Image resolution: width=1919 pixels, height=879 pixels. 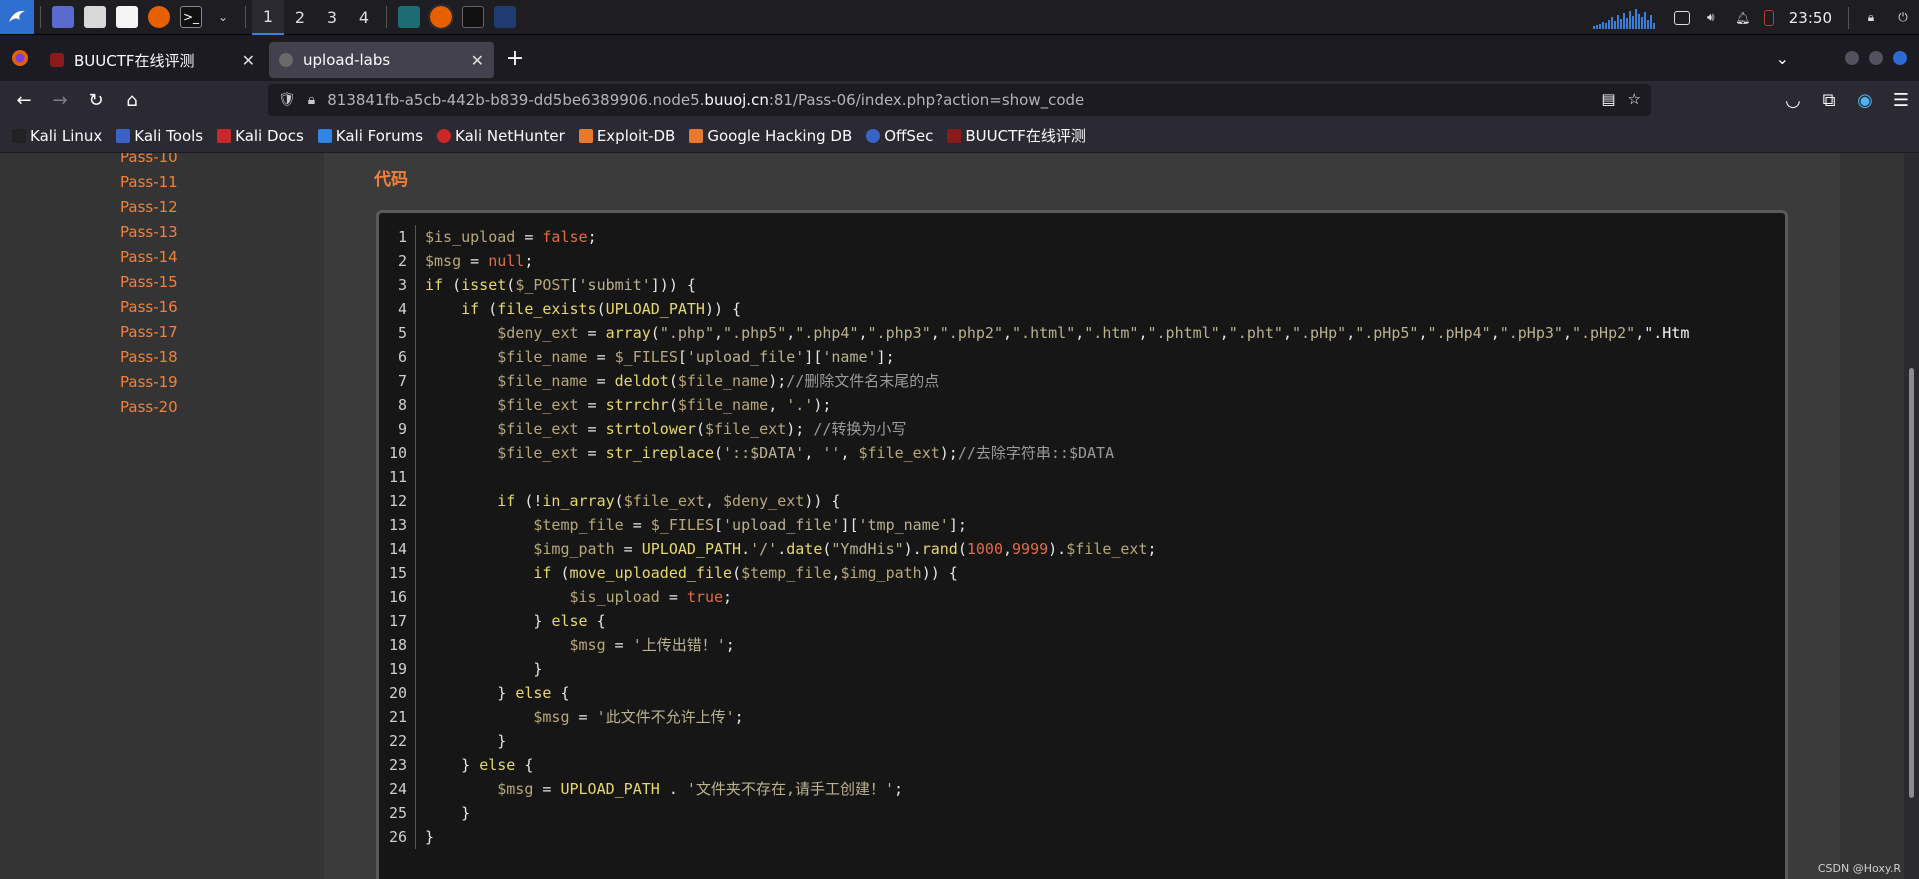 I want to click on code-line: 22 }, so click(x=1034, y=741).